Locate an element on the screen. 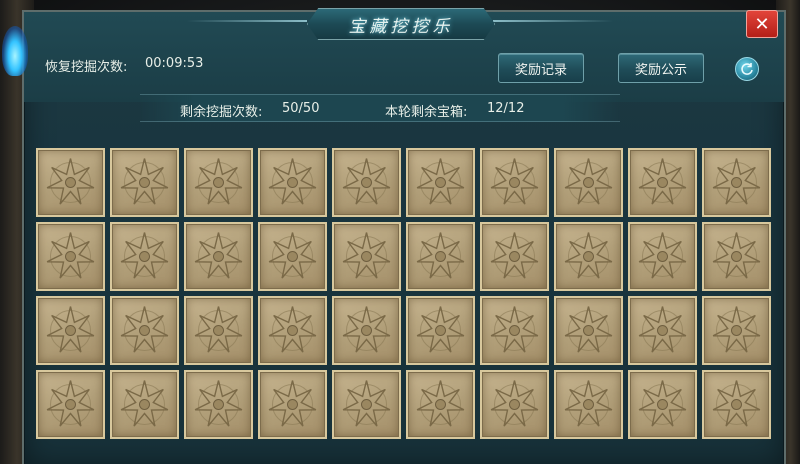  reward-records-label: 奖励记录 is located at coordinates (540, 70).